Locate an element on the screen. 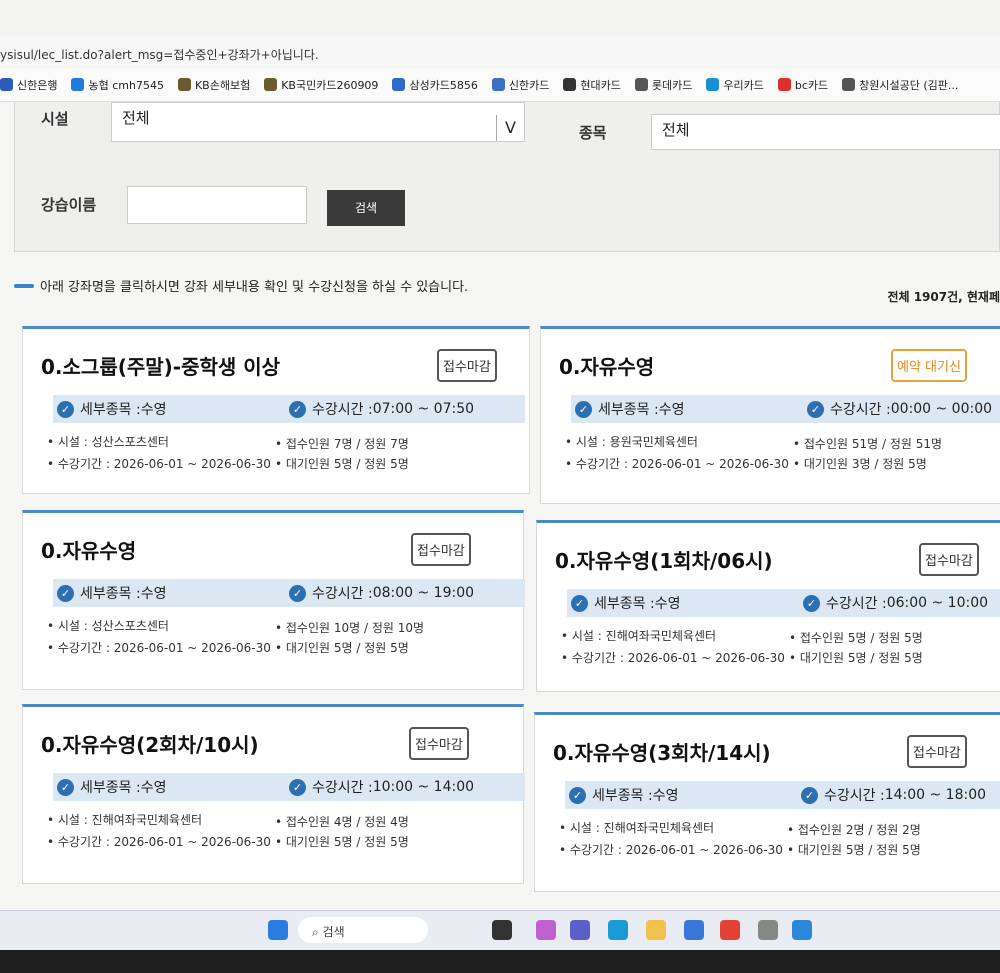 Image resolution: width=1000 pixels, height=973 pixels. facility-label: 시설 is located at coordinates (55, 119).